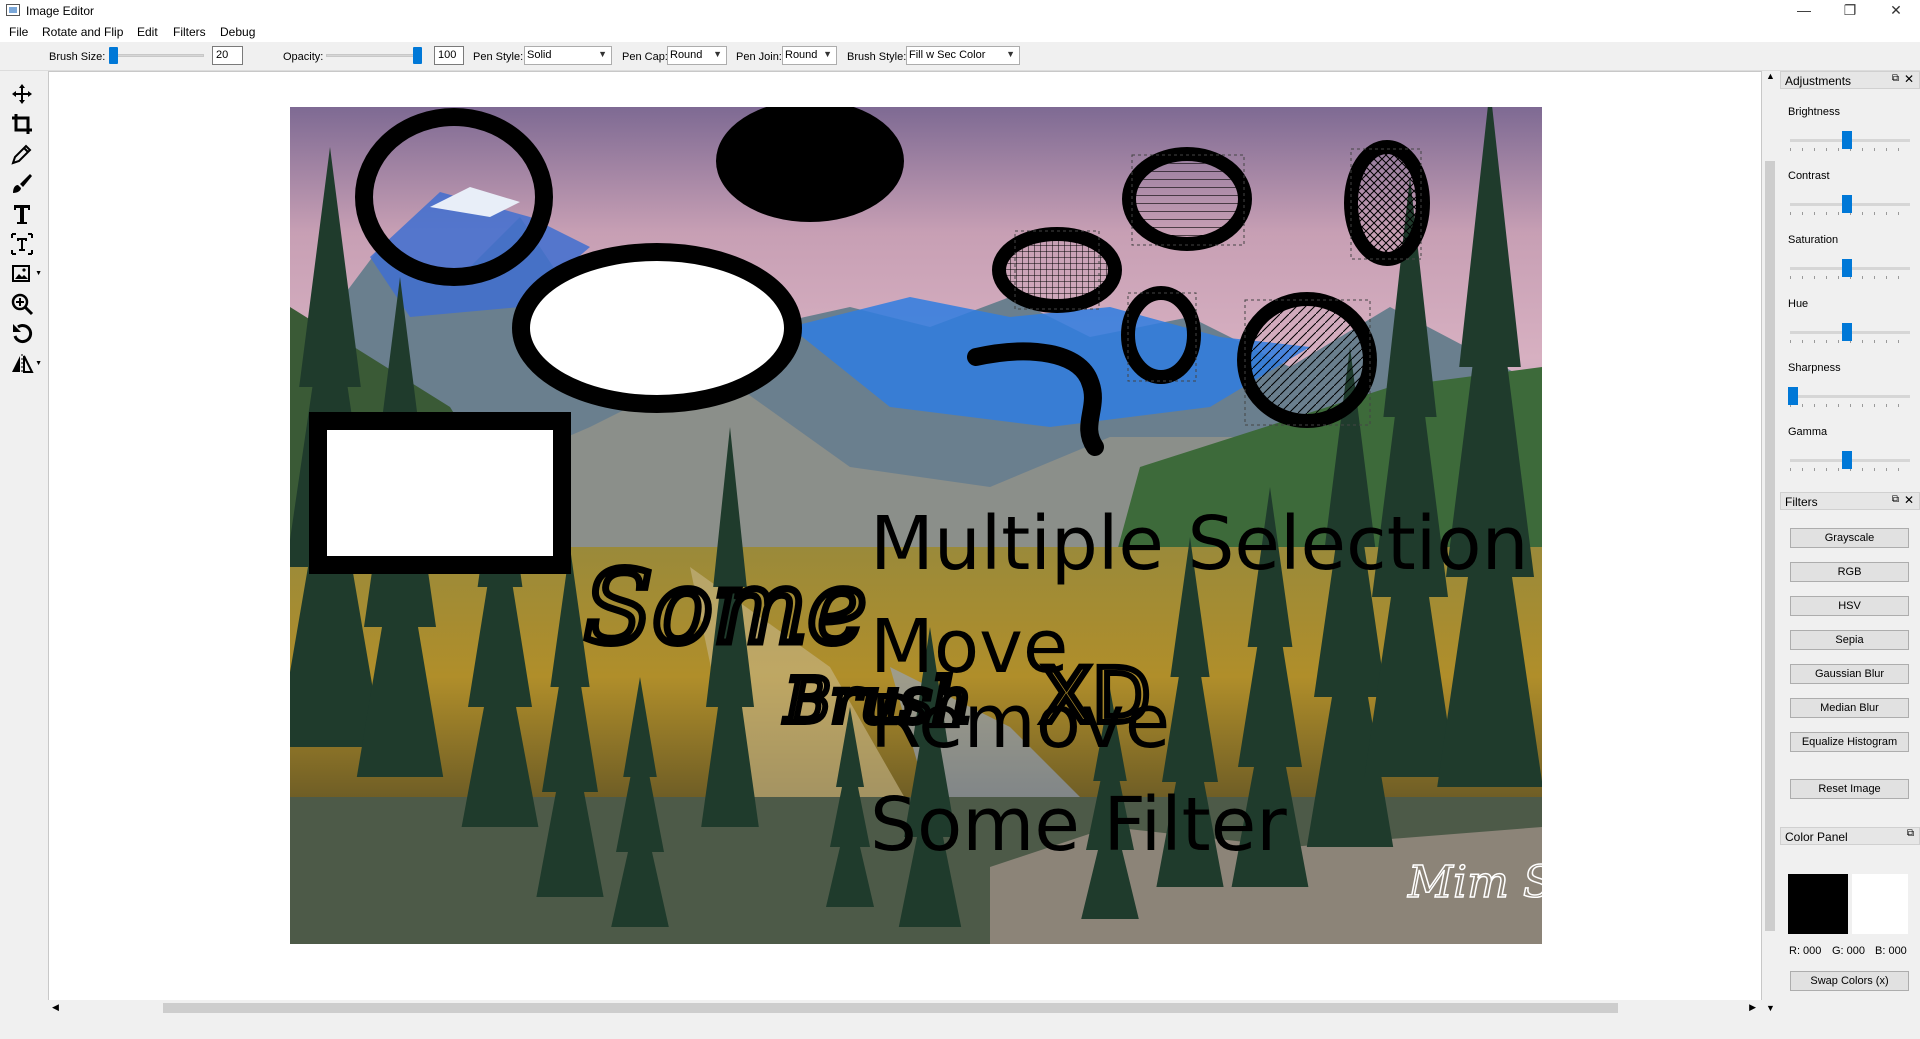 This screenshot has height=1039, width=1920. What do you see at coordinates (1474, 882) in the screenshot?
I see `signature-watermark: Mim S` at bounding box center [1474, 882].